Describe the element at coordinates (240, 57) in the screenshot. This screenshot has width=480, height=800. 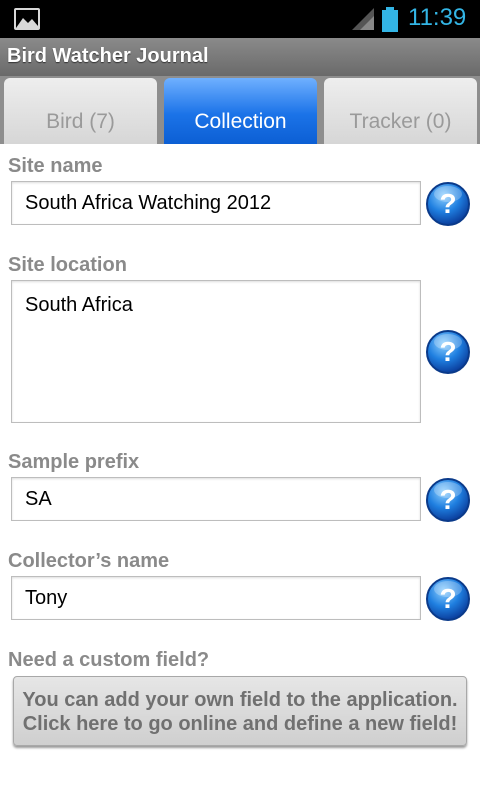
I see `app-title-bar: Bird Watcher Journal` at that location.